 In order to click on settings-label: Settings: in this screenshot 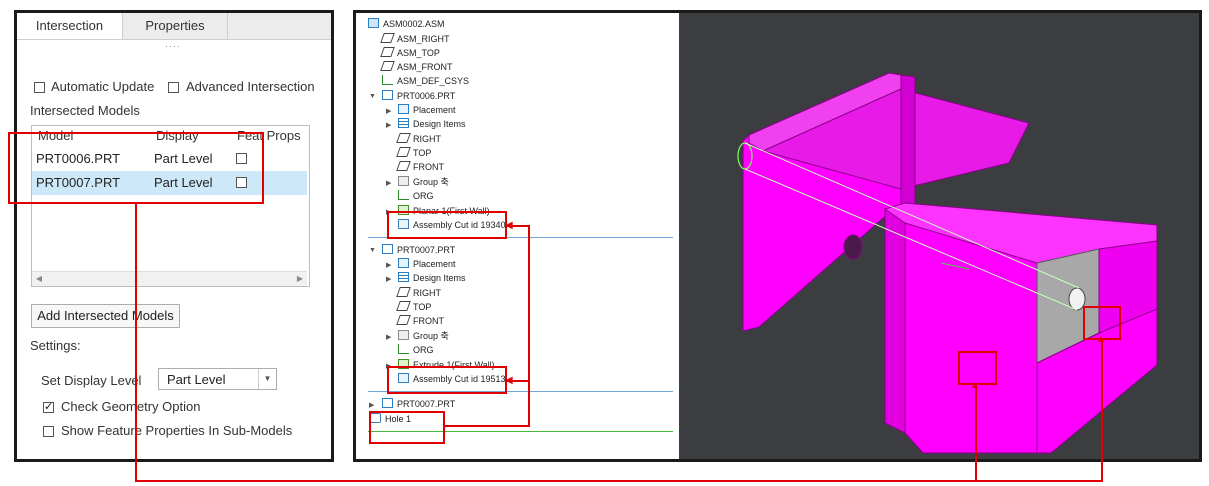, I will do `click(55, 345)`.